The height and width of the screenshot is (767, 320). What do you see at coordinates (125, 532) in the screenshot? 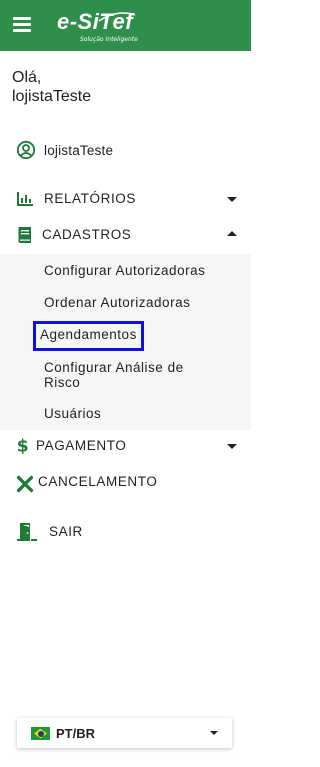
I see `menu-item-sair: SAIR` at bounding box center [125, 532].